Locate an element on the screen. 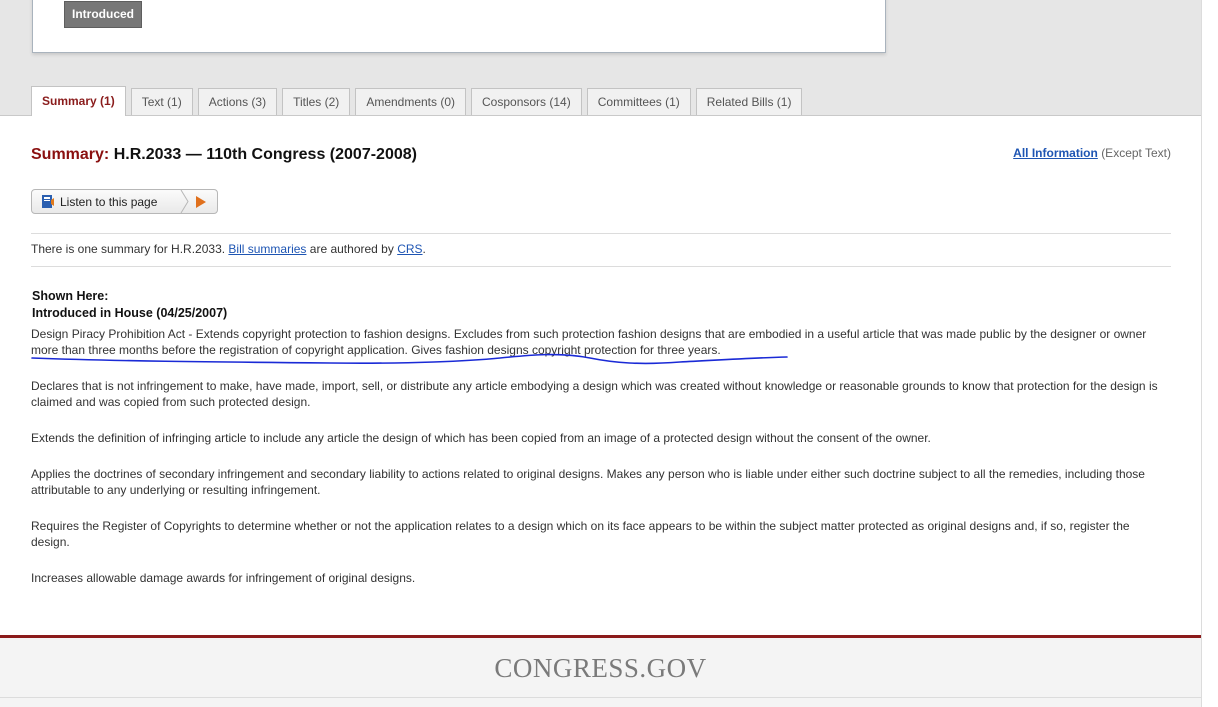 Image resolution: width=1218 pixels, height=707 pixels. tab-committees: Committees (1) is located at coordinates (638, 101).